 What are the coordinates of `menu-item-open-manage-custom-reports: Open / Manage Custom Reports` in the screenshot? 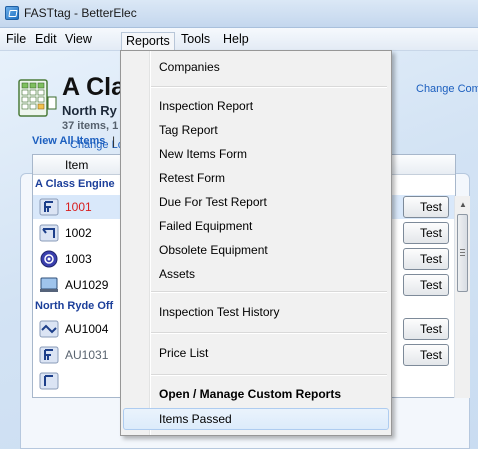 It's located at (256, 394).